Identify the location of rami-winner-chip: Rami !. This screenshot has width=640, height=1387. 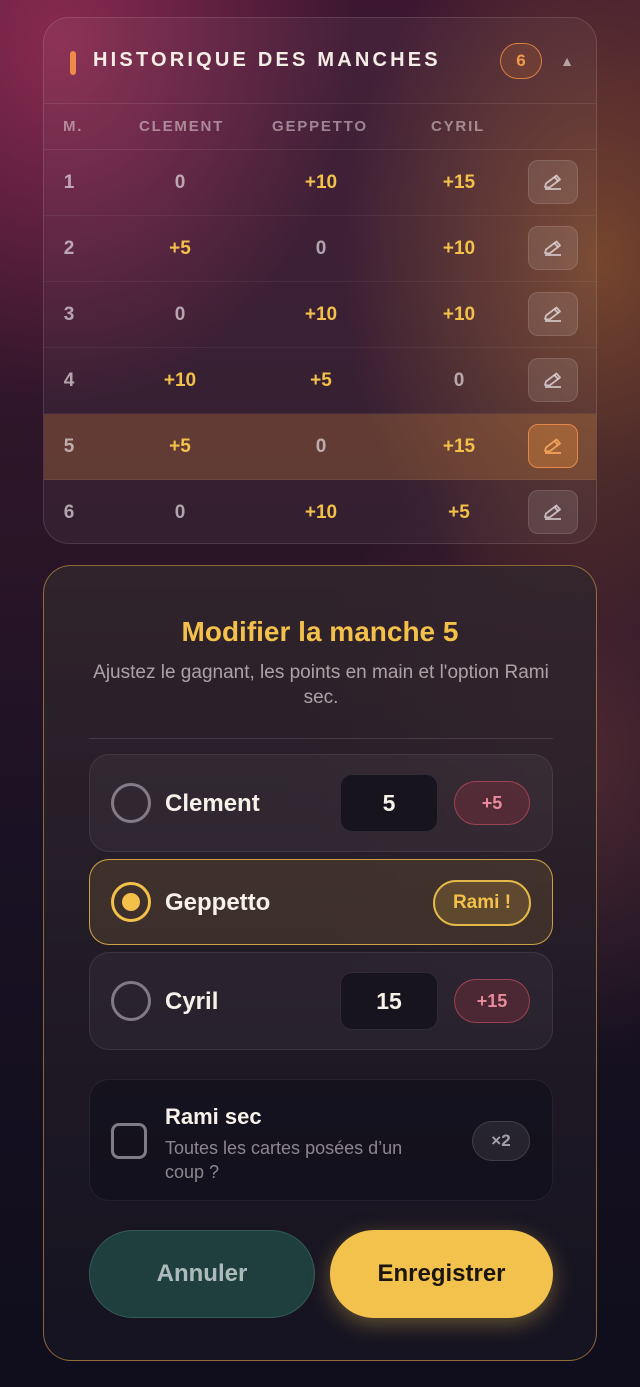
(482, 903).